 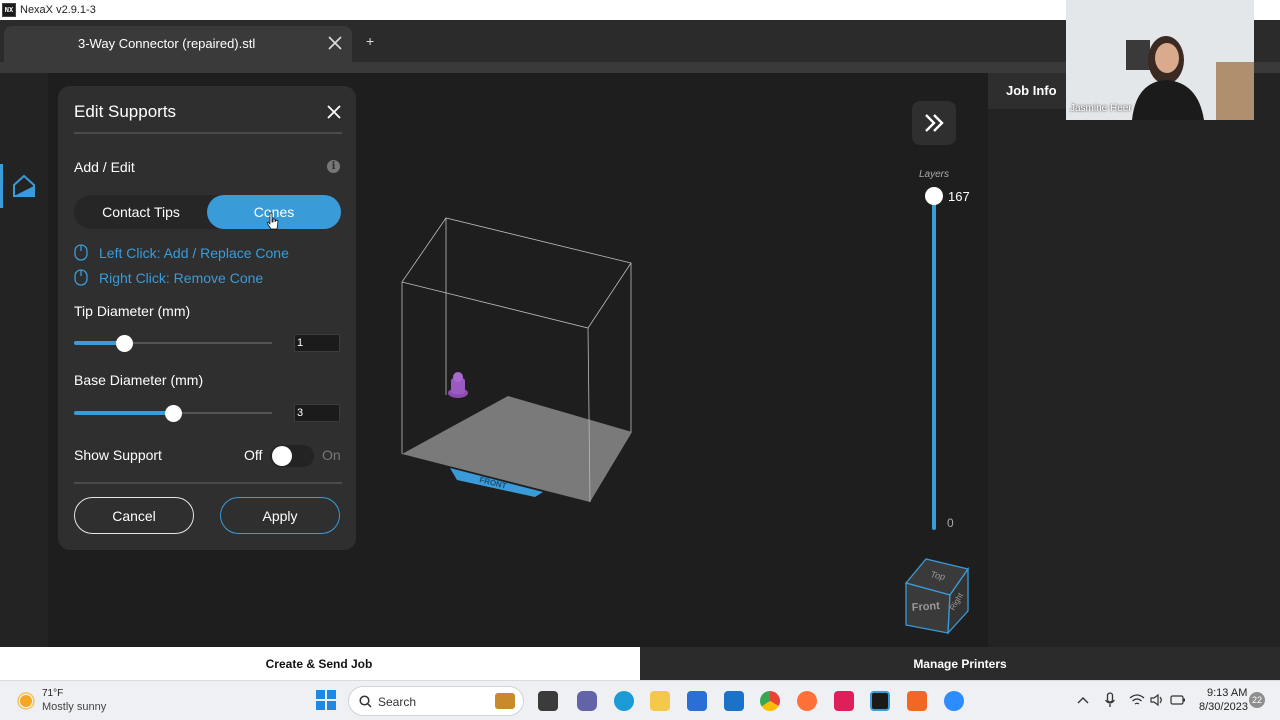 I want to click on sun-icon, so click(x=26, y=701).